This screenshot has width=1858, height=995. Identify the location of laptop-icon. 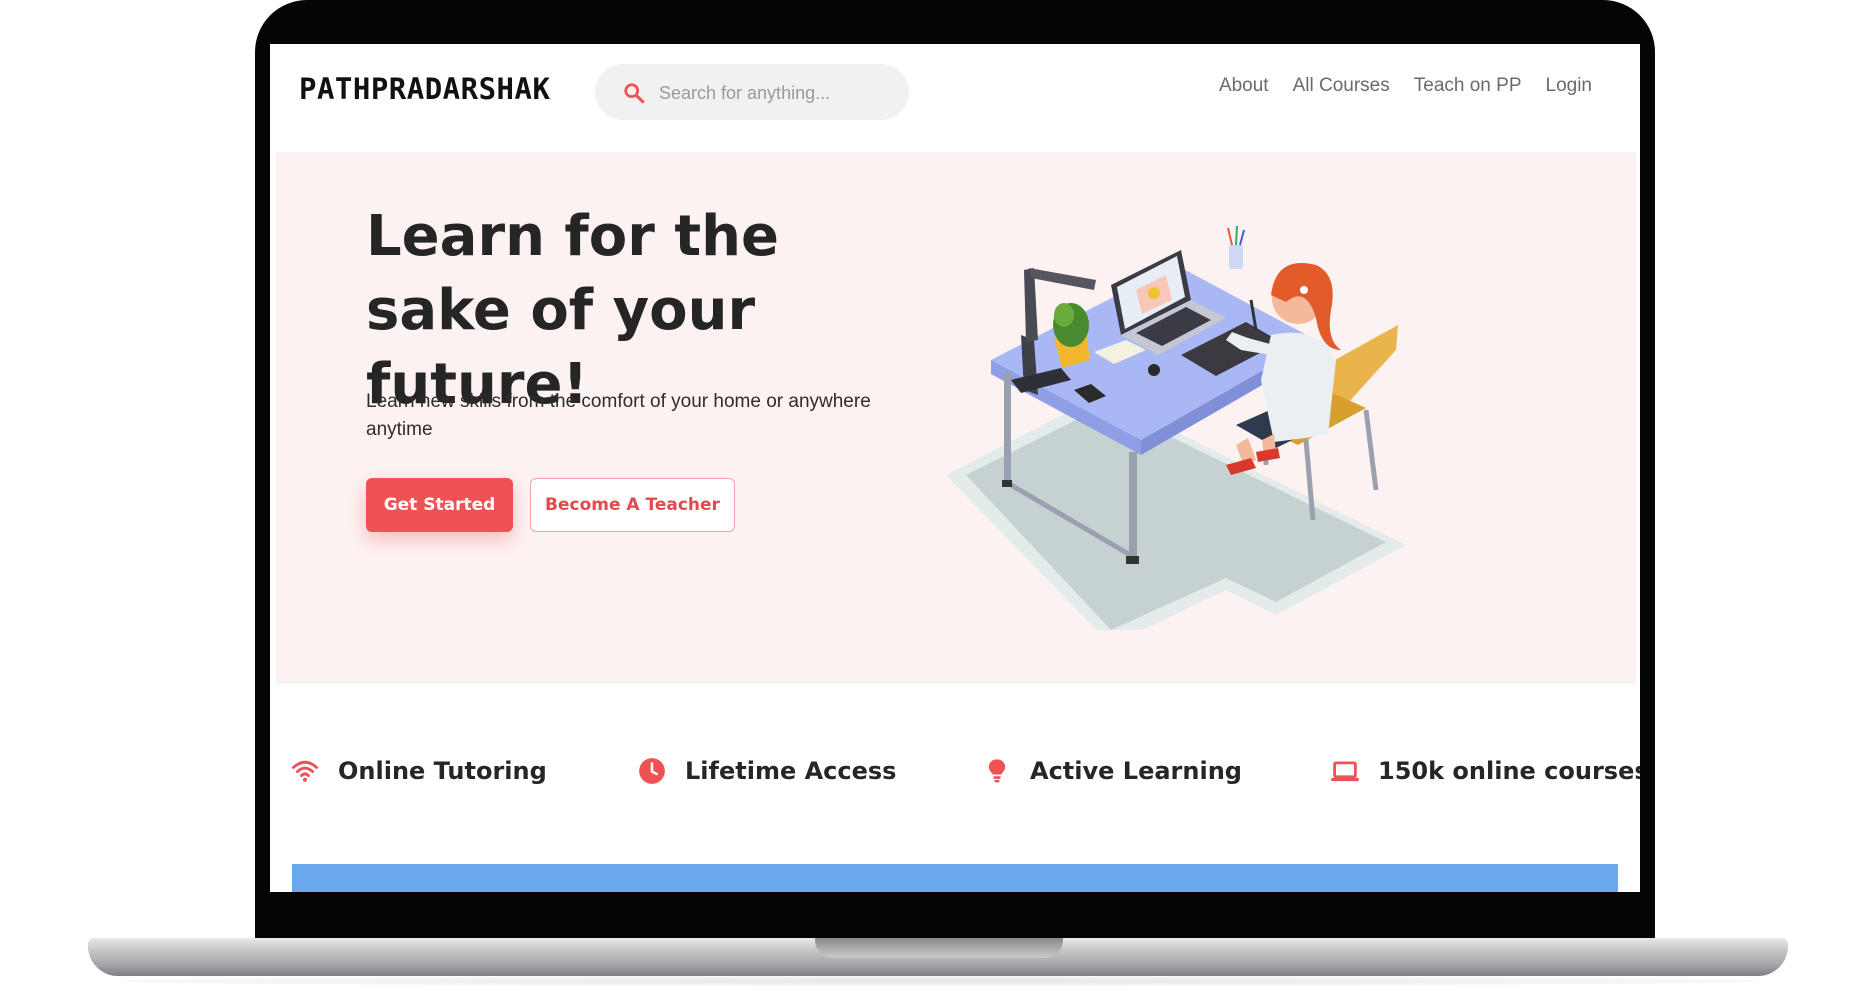
(1345, 771).